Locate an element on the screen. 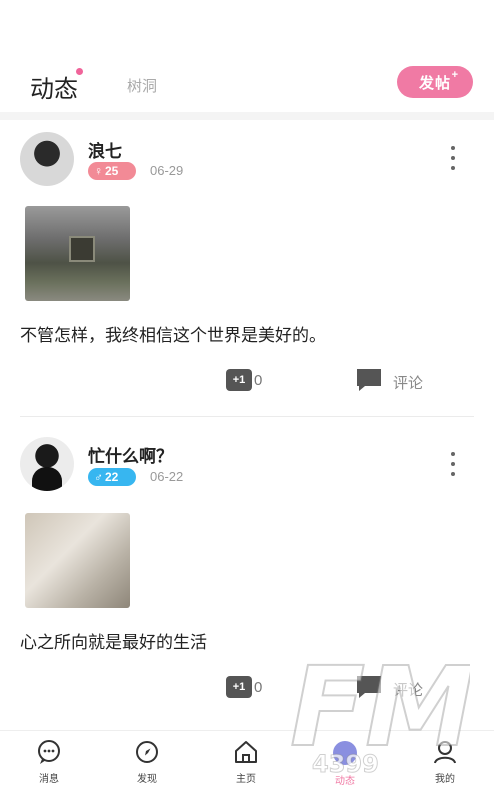 This screenshot has height=794, width=494. username: 浪七 is located at coordinates (105, 149).